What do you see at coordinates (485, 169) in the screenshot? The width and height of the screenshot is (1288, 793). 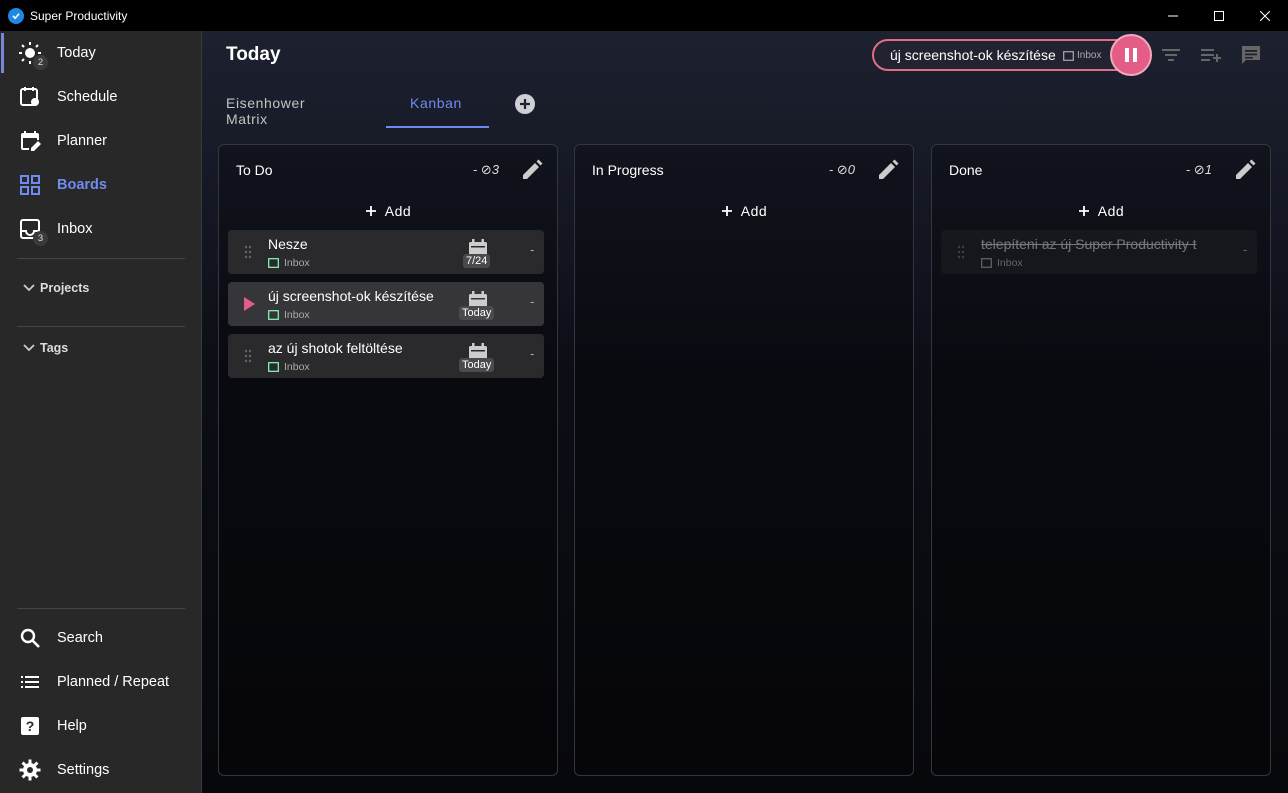 I see `column-count: - ⊘3` at bounding box center [485, 169].